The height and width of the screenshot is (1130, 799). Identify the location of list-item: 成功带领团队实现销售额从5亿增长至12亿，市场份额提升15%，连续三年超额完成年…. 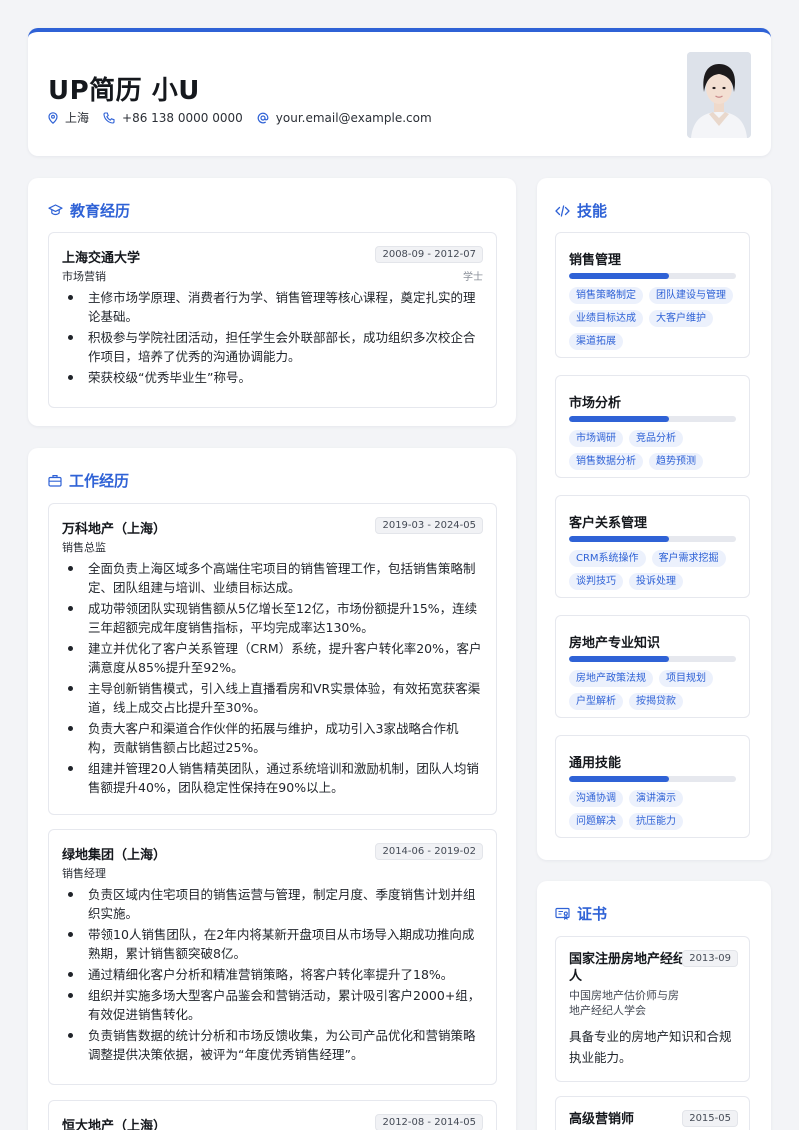
(272, 618).